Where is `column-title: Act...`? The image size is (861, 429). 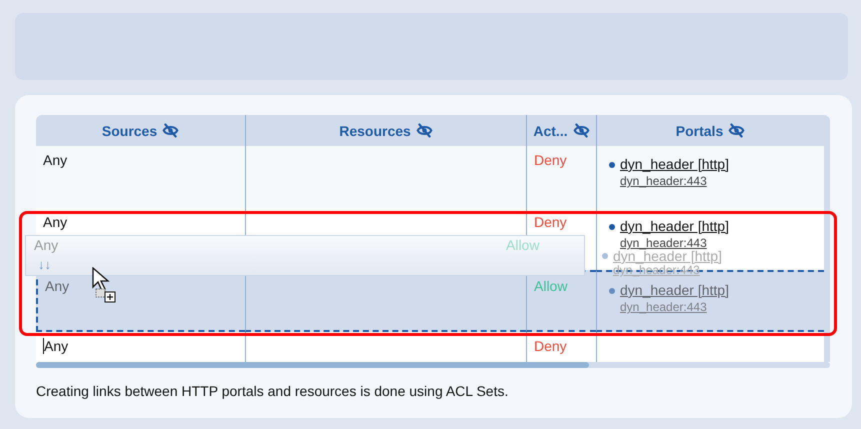 column-title: Act... is located at coordinates (550, 130).